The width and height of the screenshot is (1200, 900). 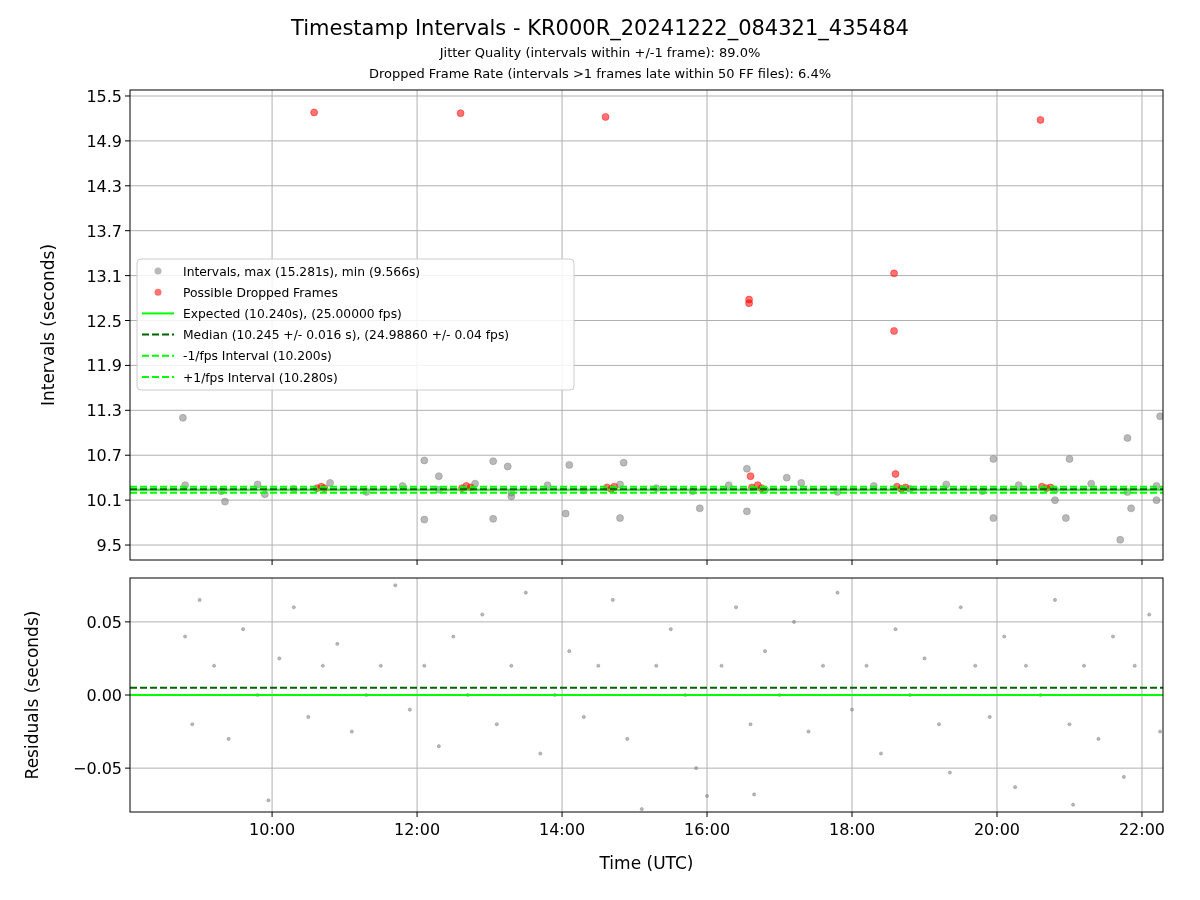 What do you see at coordinates (104, 501) in the screenshot?
I see `tick-label: 10.1` at bounding box center [104, 501].